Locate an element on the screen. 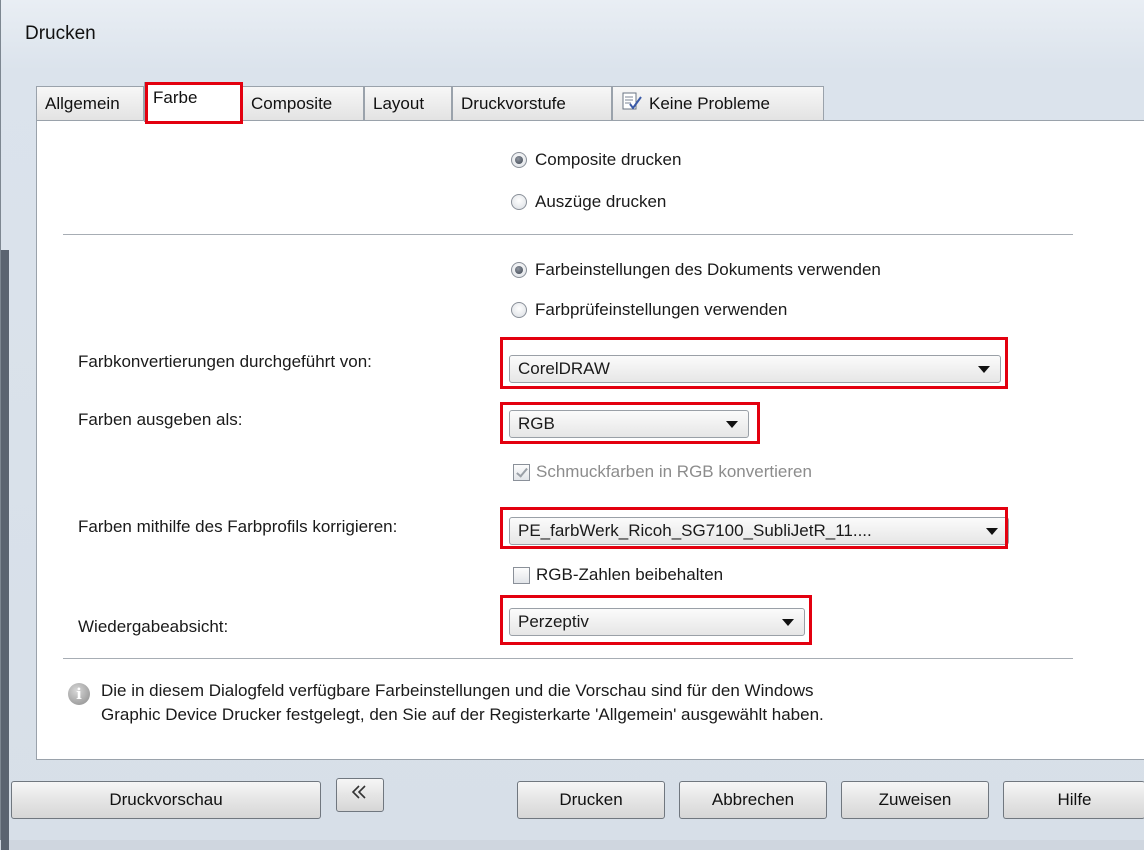 Image resolution: width=1144 pixels, height=850 pixels. intent-dropdown: Perzeptiv is located at coordinates (657, 622).